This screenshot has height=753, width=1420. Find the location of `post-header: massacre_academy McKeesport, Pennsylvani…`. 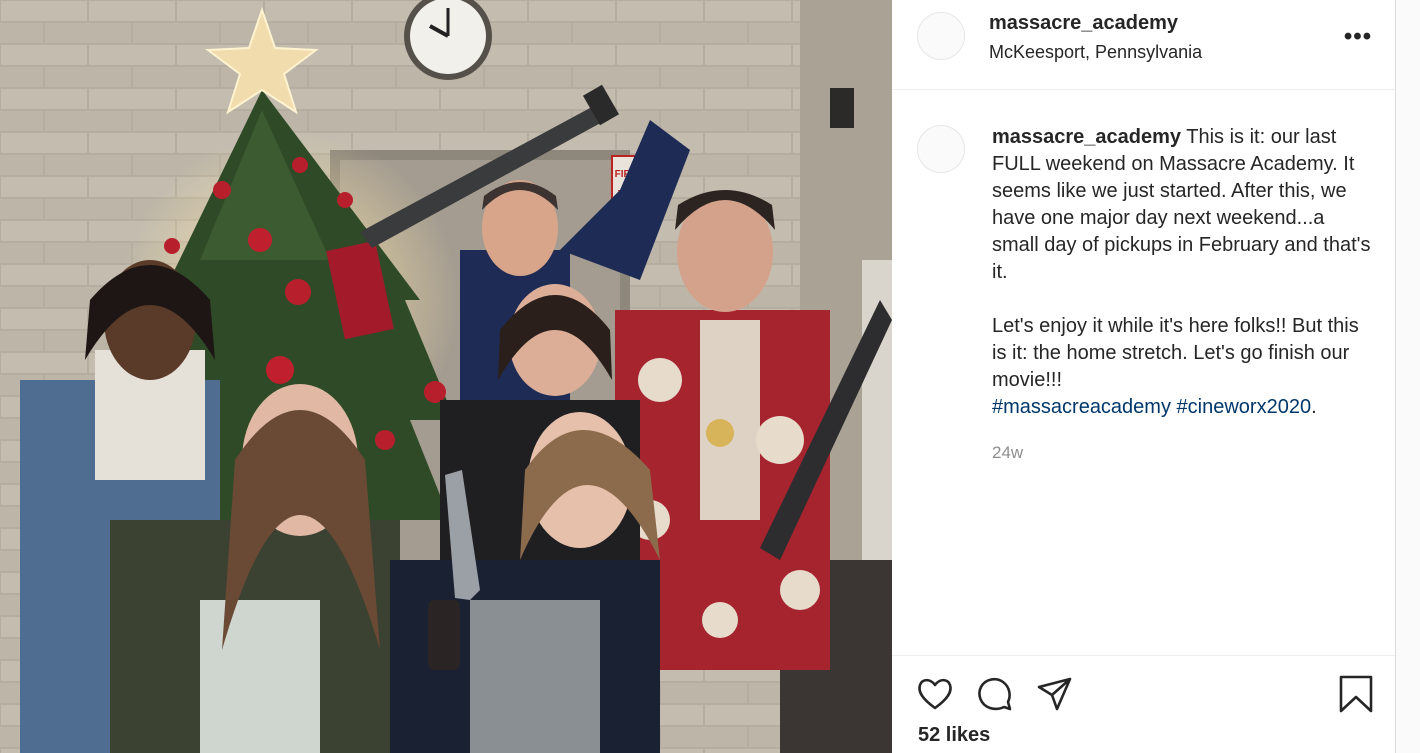

post-header: massacre_academy McKeesport, Pennsylvani… is located at coordinates (1143, 45).